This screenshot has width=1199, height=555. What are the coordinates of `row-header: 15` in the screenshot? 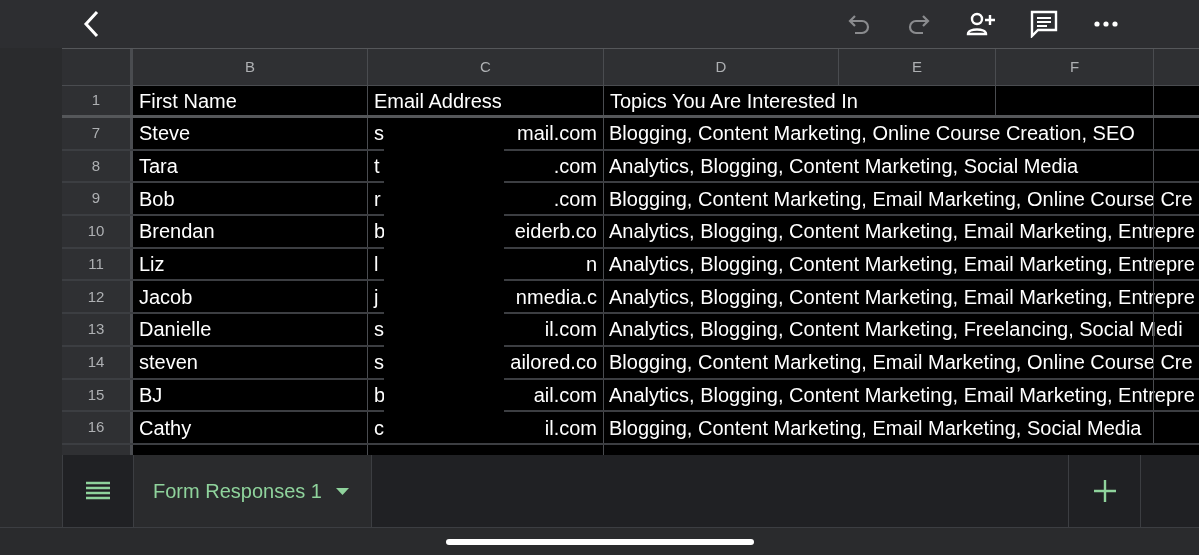 It's located at (97, 395).